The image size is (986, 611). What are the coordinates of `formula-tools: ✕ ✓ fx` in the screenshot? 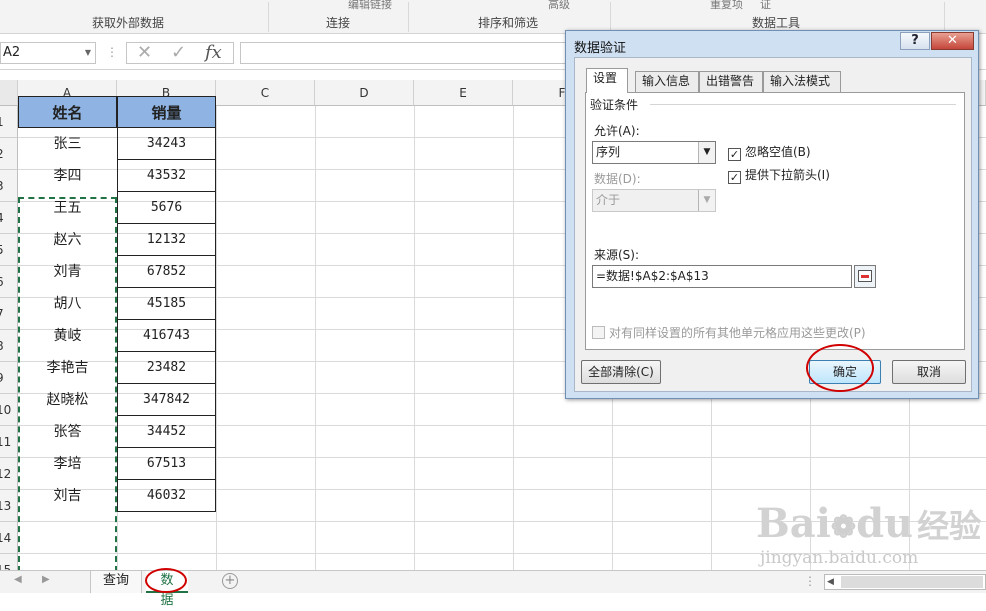 It's located at (180, 53).